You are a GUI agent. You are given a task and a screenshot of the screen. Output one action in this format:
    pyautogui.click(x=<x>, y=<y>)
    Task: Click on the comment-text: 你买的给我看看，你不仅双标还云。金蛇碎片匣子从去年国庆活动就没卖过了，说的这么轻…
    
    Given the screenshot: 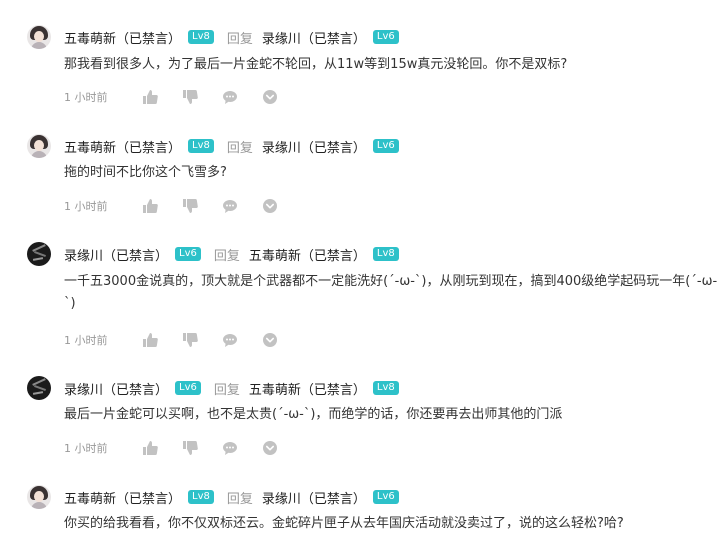 What is the action you would take?
    pyautogui.click(x=344, y=523)
    